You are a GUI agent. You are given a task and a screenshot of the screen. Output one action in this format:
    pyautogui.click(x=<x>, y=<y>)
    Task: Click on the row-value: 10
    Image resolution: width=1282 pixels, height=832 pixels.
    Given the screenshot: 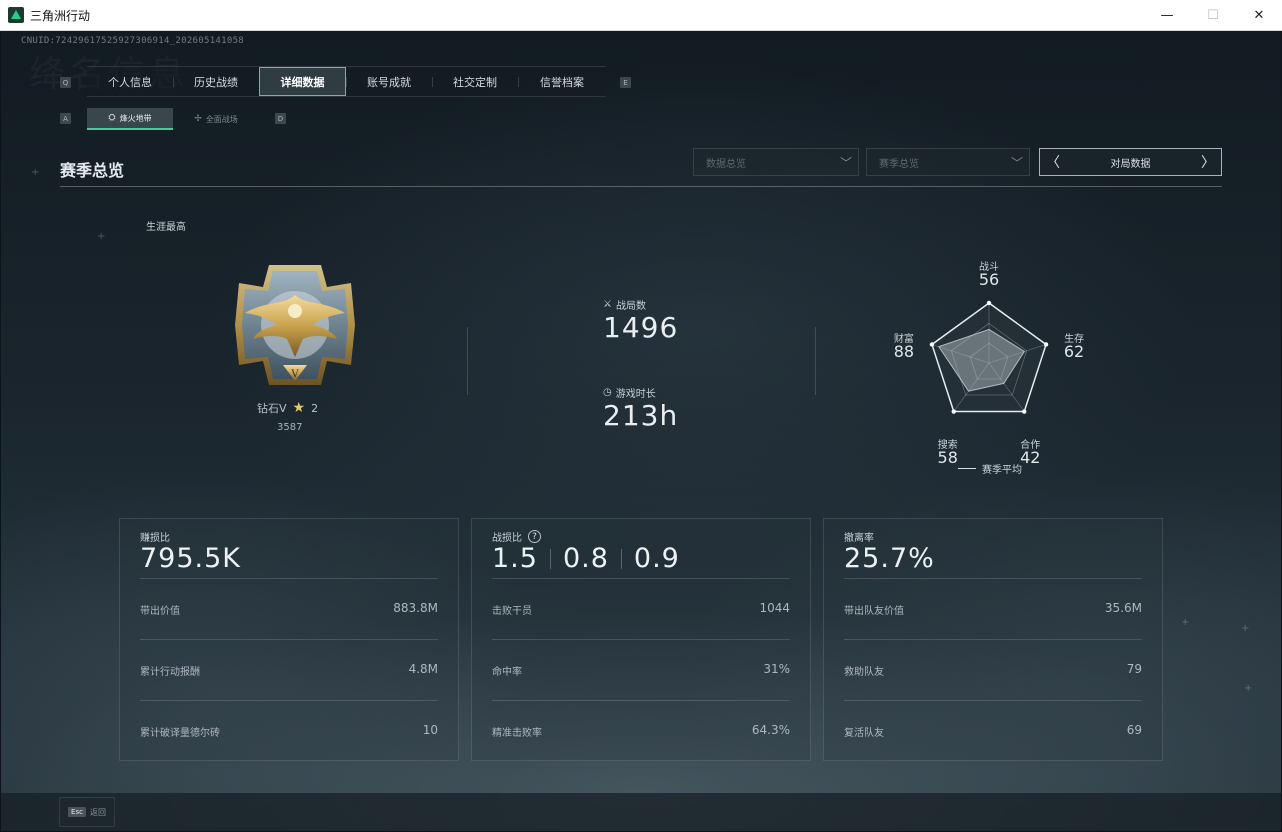 What is the action you would take?
    pyautogui.click(x=430, y=730)
    